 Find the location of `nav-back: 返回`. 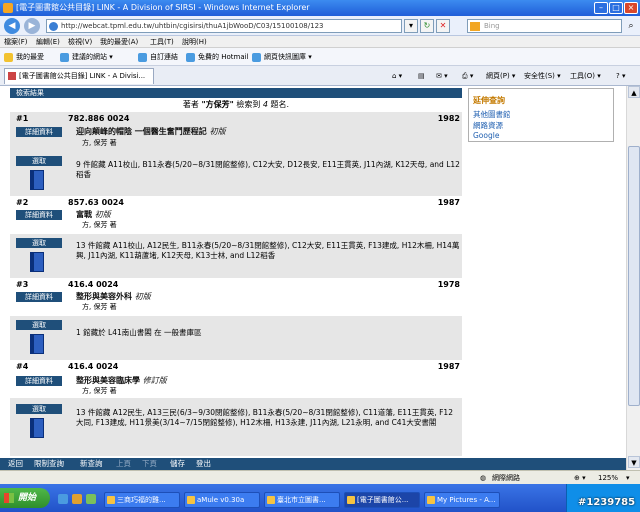

nav-back: 返回 is located at coordinates (15, 464).